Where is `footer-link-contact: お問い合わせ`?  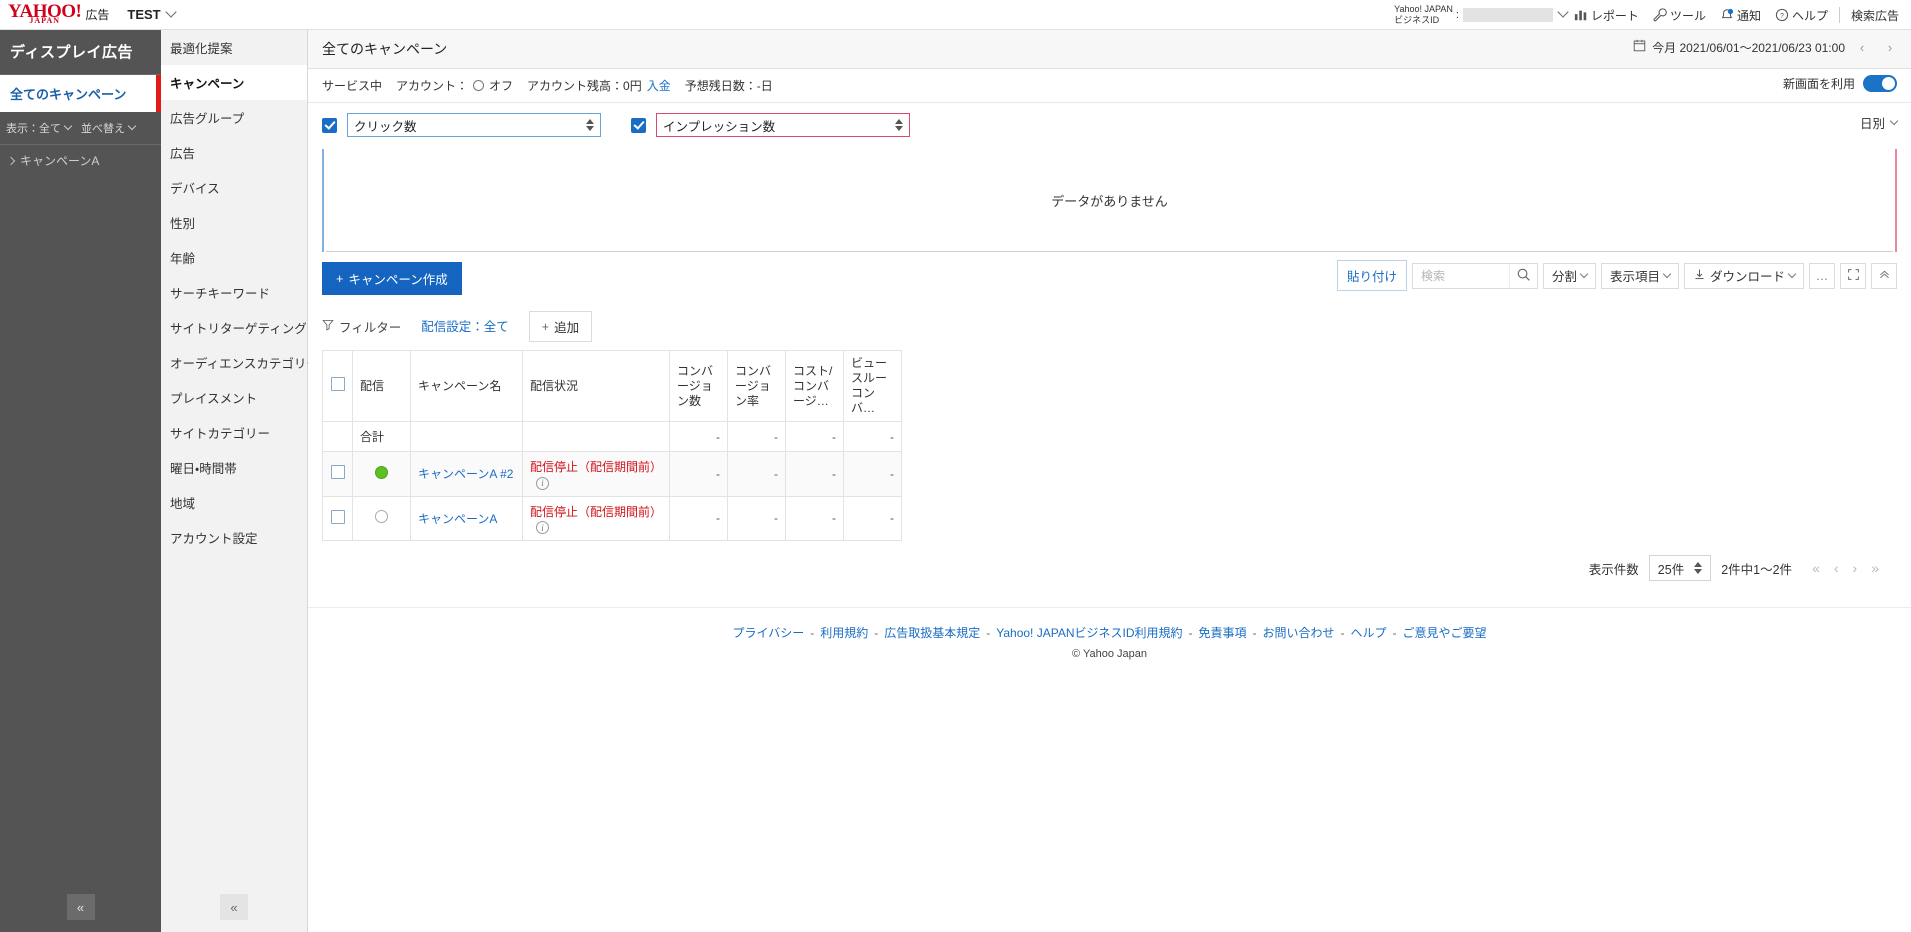
footer-link-contact: お問い合わせ is located at coordinates (1299, 633).